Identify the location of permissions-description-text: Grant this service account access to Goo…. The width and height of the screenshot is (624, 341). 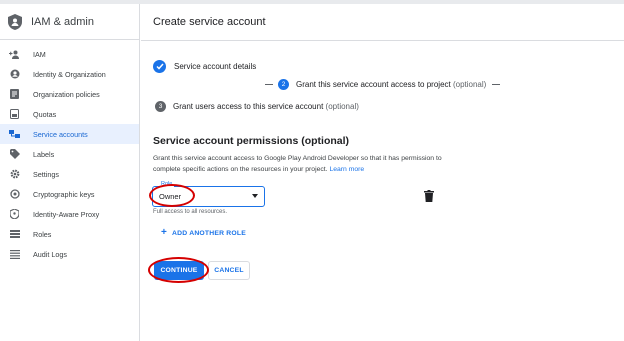
(297, 164).